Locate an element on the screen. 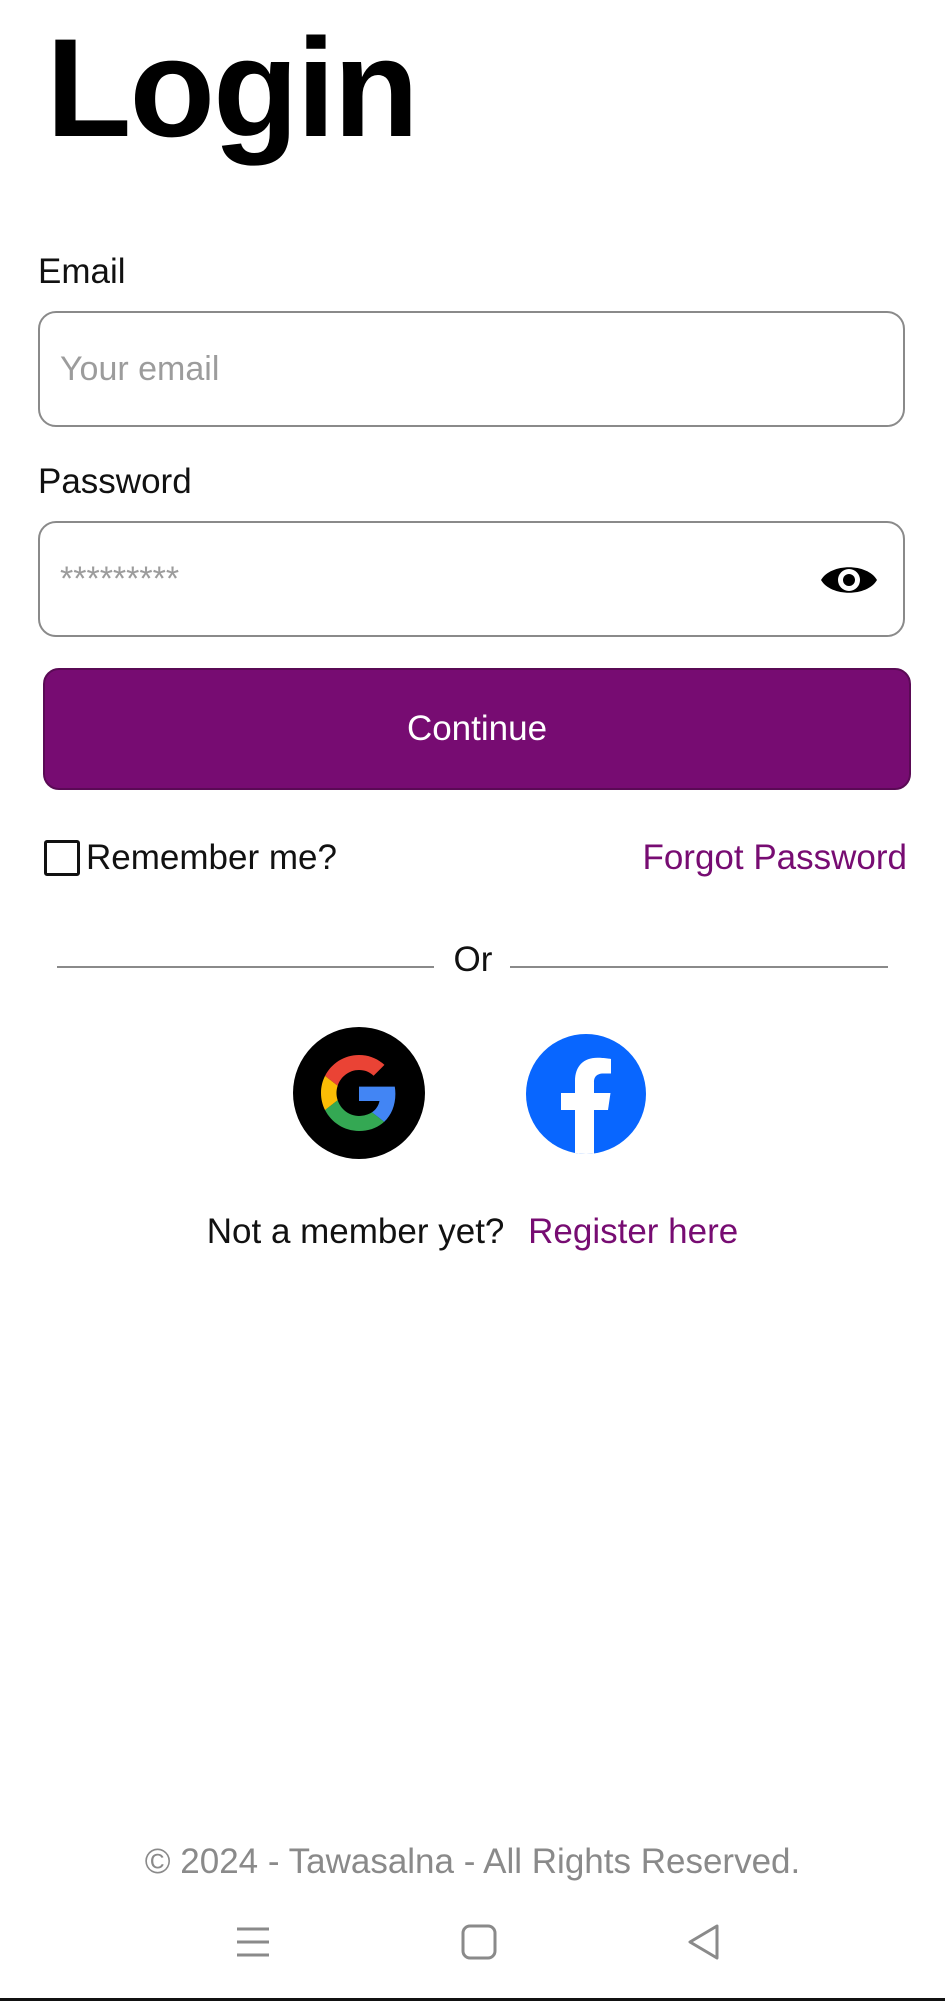 This screenshot has height=2001, width=945. page-title: Login is located at coordinates (232, 87).